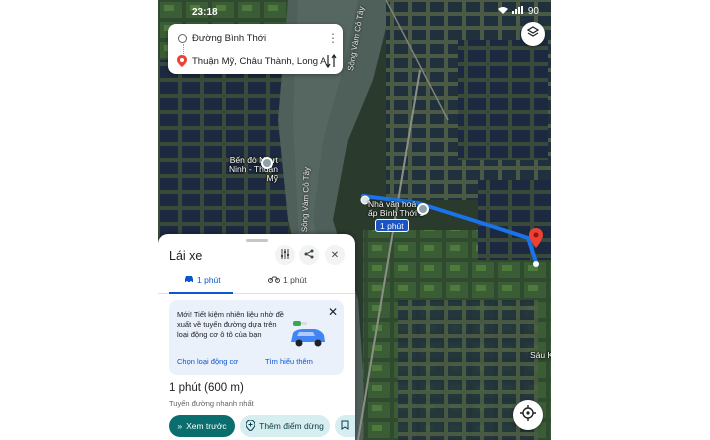 The image size is (710, 440). I want to click on battery-level: 90, so click(533, 11).